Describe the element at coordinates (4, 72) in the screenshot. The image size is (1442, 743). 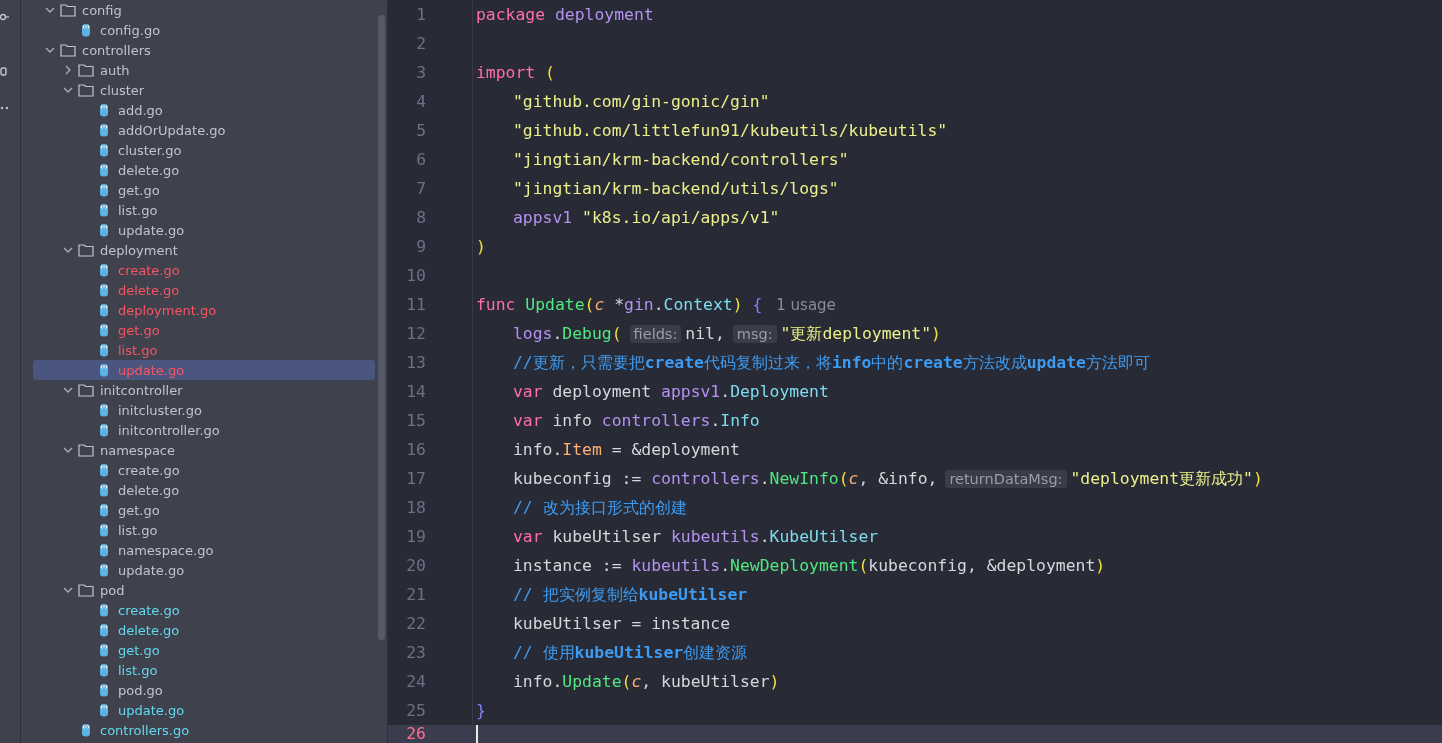
I see `square-icon` at that location.